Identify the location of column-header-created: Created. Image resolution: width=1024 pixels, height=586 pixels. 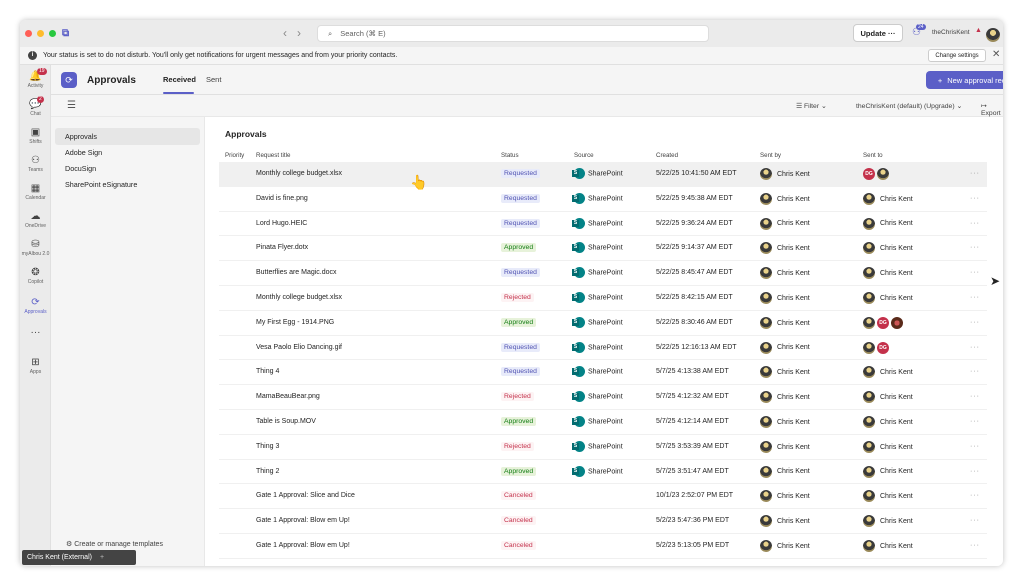
(667, 155).